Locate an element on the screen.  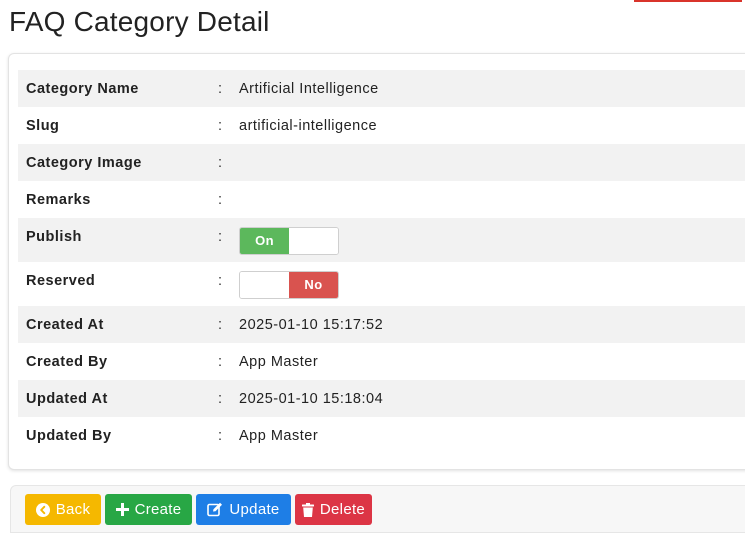
trash-icon is located at coordinates (307, 509).